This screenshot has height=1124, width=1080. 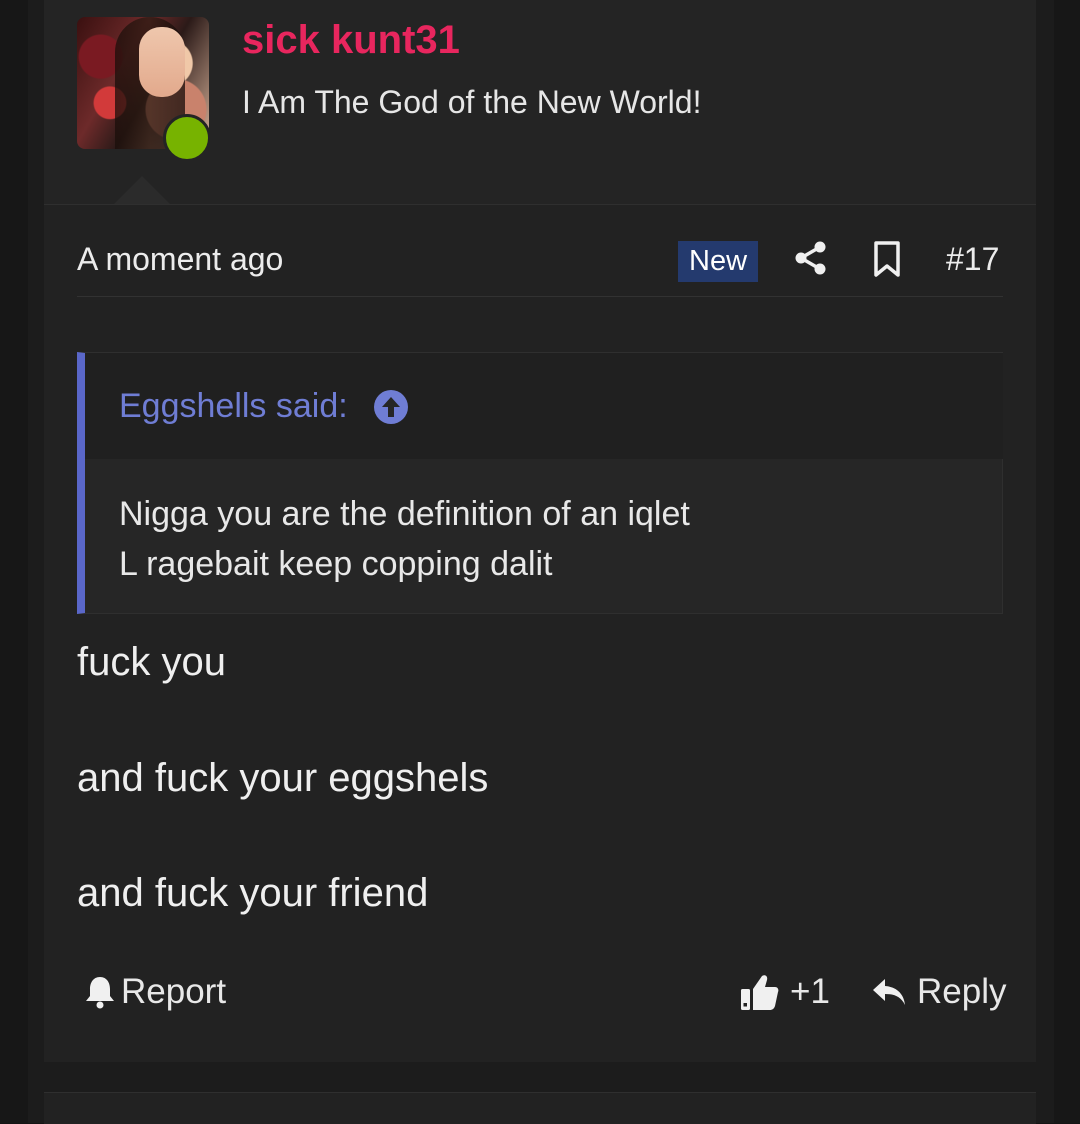 What do you see at coordinates (351, 40) in the screenshot?
I see `username-link: sick kunt31` at bounding box center [351, 40].